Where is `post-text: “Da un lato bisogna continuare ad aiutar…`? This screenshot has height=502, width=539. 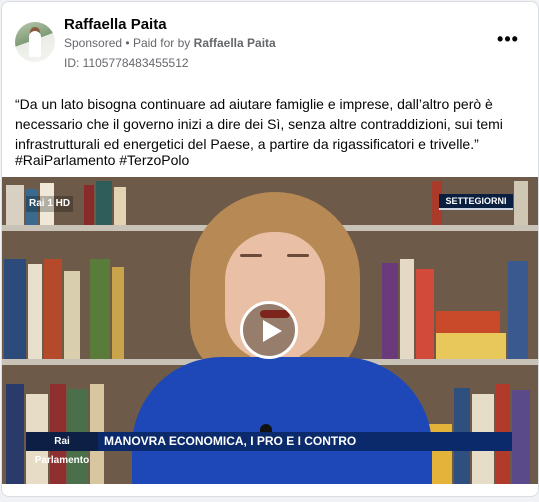 post-text: “Da un lato bisogna continuare ad aiutar… is located at coordinates (259, 124).